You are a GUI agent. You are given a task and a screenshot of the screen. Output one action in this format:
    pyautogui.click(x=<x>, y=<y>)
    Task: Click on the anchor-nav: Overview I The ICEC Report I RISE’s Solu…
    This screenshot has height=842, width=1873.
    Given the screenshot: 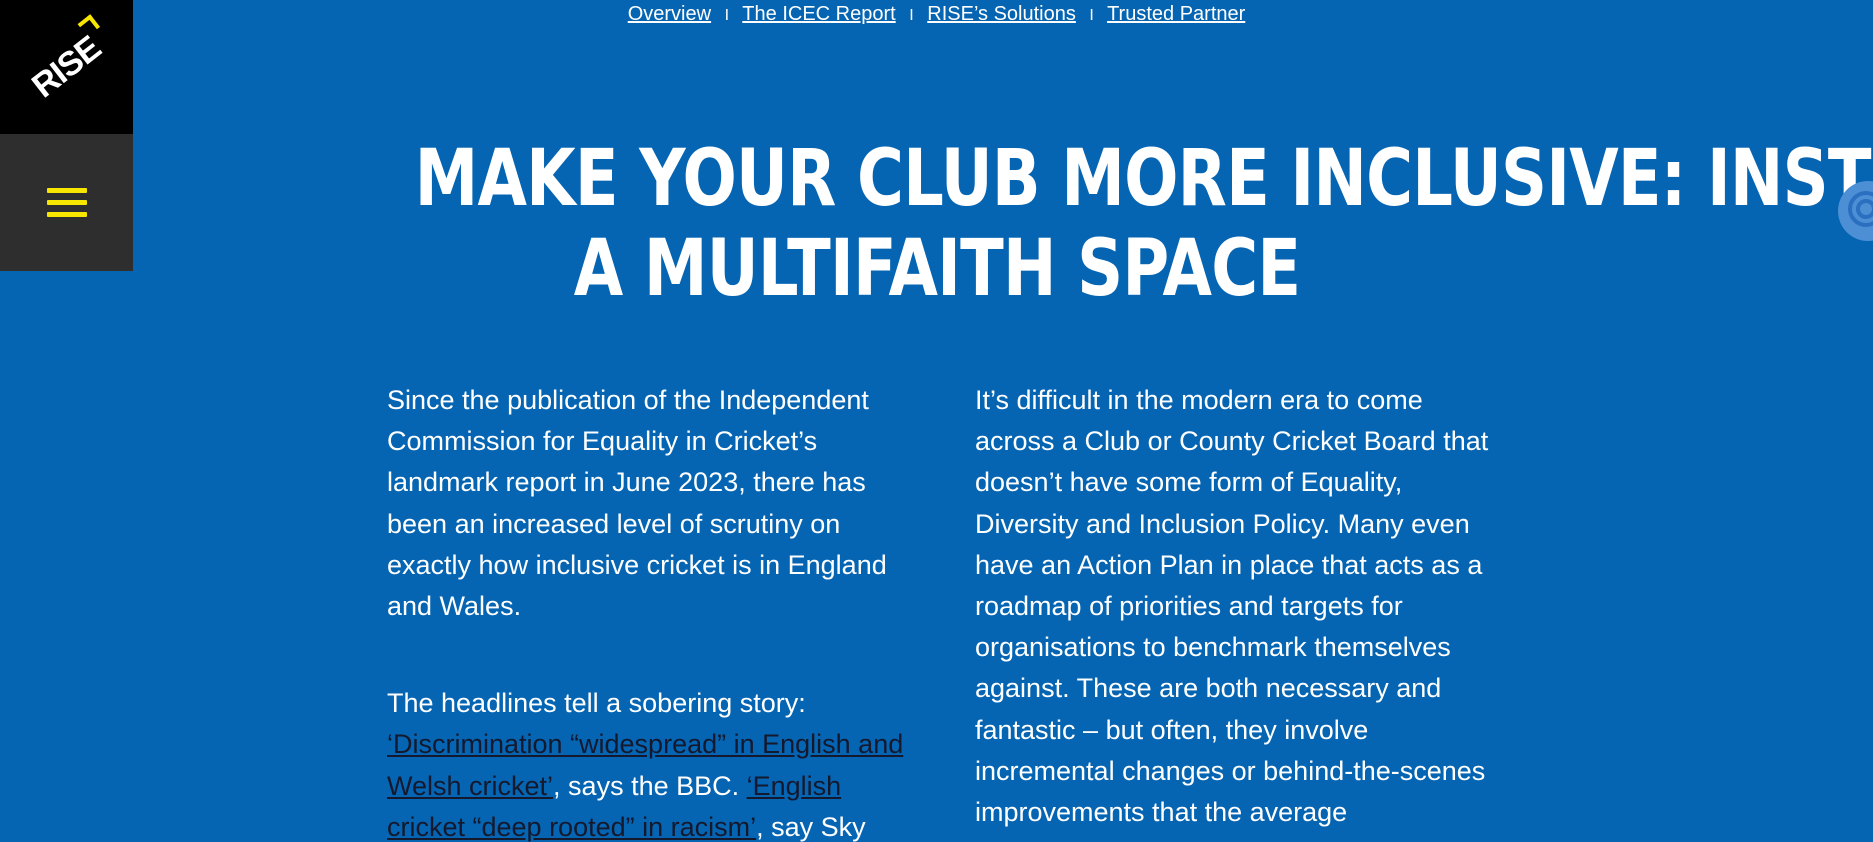 What is the action you would take?
    pyautogui.click(x=936, y=15)
    